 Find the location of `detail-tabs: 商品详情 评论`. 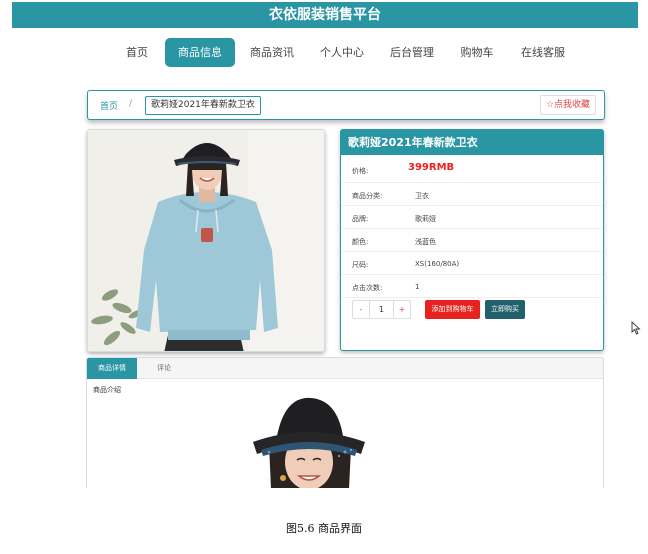

detail-tabs: 商品详情 评论 is located at coordinates (345, 368).